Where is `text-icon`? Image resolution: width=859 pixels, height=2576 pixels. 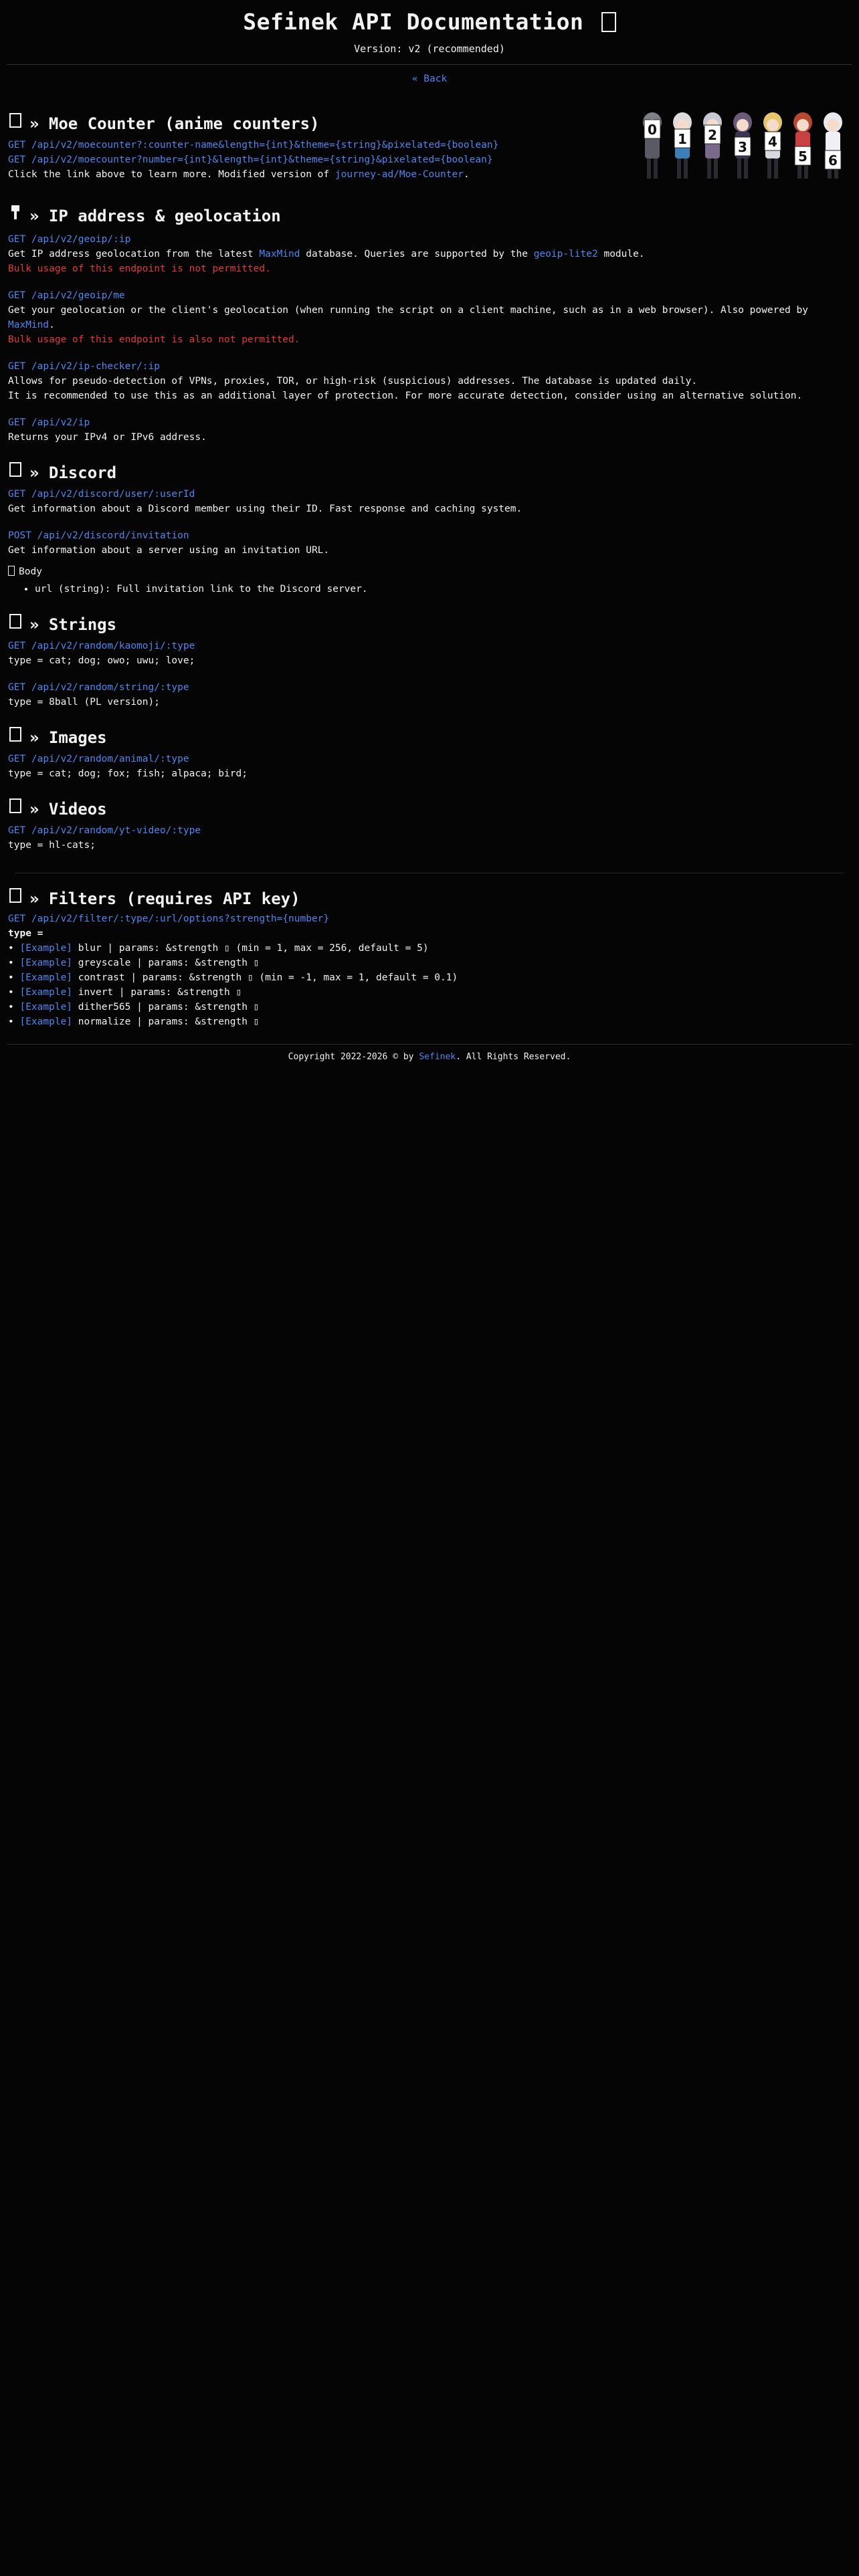 text-icon is located at coordinates (15, 624).